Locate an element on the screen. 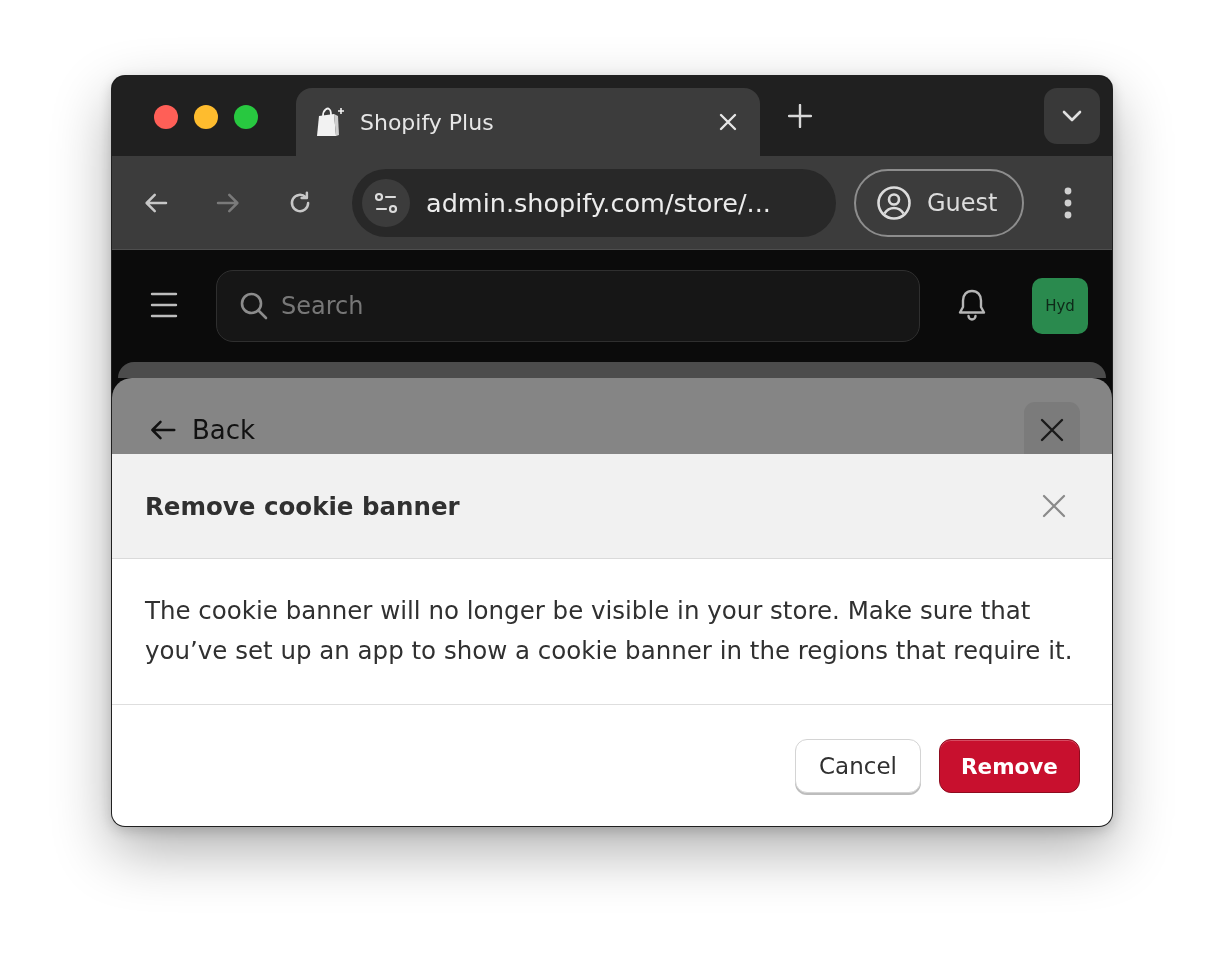  browser-tab: Shopify Plus is located at coordinates (528, 122).